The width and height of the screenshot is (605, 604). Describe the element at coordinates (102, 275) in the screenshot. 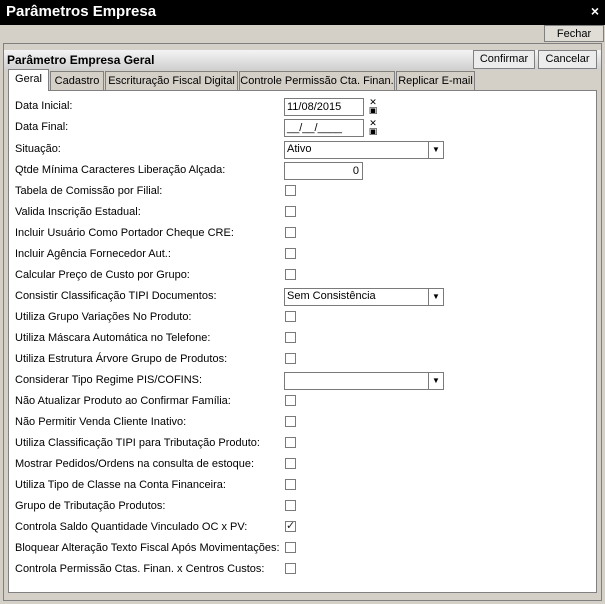

I see `field-label: Calcular Preço de Custo por Grupo:` at that location.